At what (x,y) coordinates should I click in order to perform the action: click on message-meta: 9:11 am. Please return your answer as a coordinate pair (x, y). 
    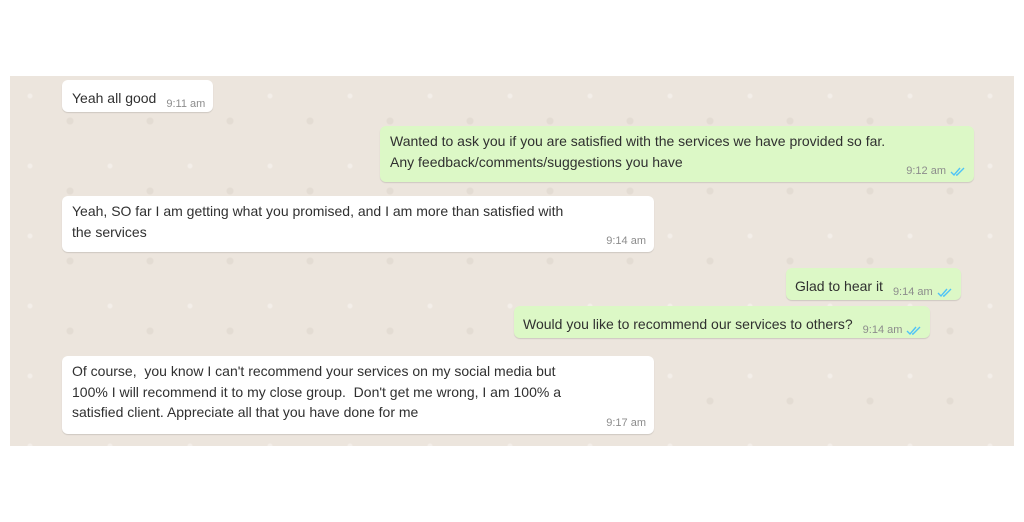
    Looking at the image, I should click on (185, 104).